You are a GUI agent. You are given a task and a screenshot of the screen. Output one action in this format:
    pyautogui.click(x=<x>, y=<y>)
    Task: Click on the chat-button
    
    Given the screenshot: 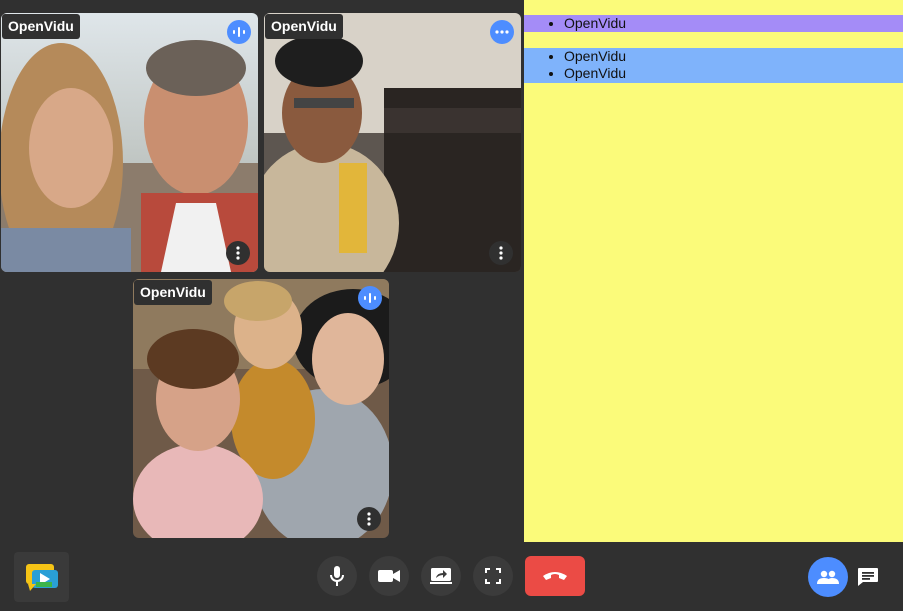 What is the action you would take?
    pyautogui.click(x=868, y=577)
    